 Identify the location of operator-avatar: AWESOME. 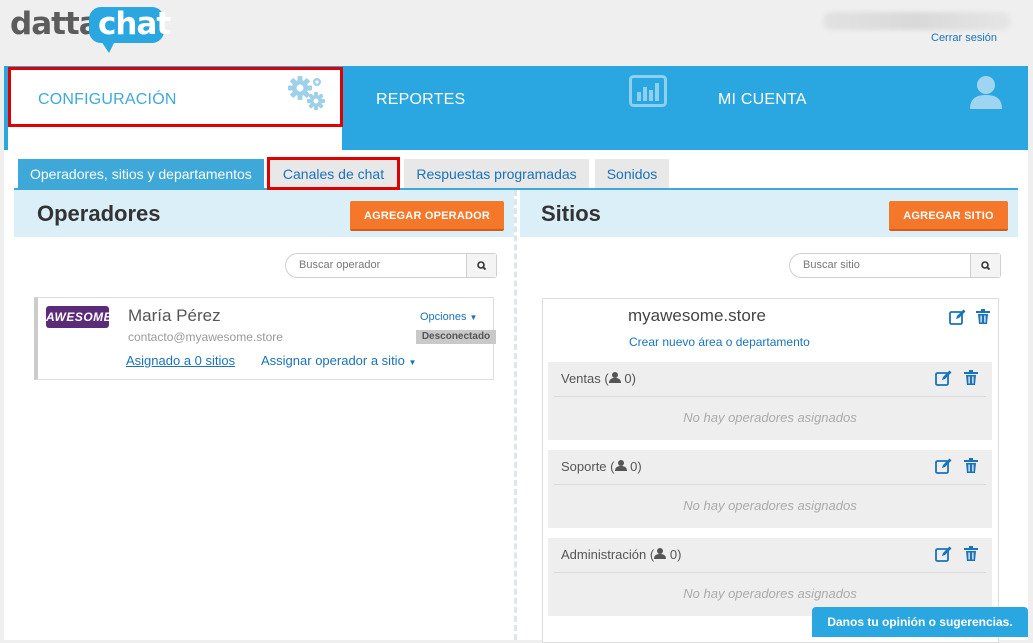
(79, 317).